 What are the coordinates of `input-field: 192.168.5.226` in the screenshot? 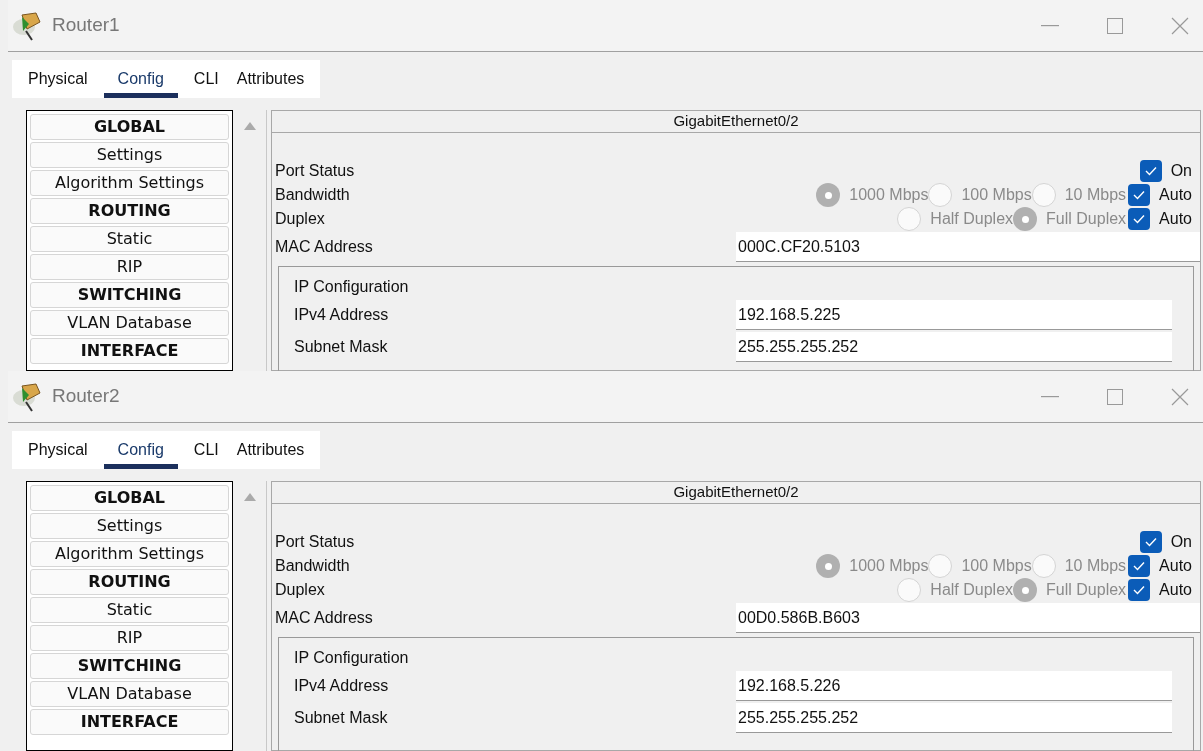 It's located at (954, 686).